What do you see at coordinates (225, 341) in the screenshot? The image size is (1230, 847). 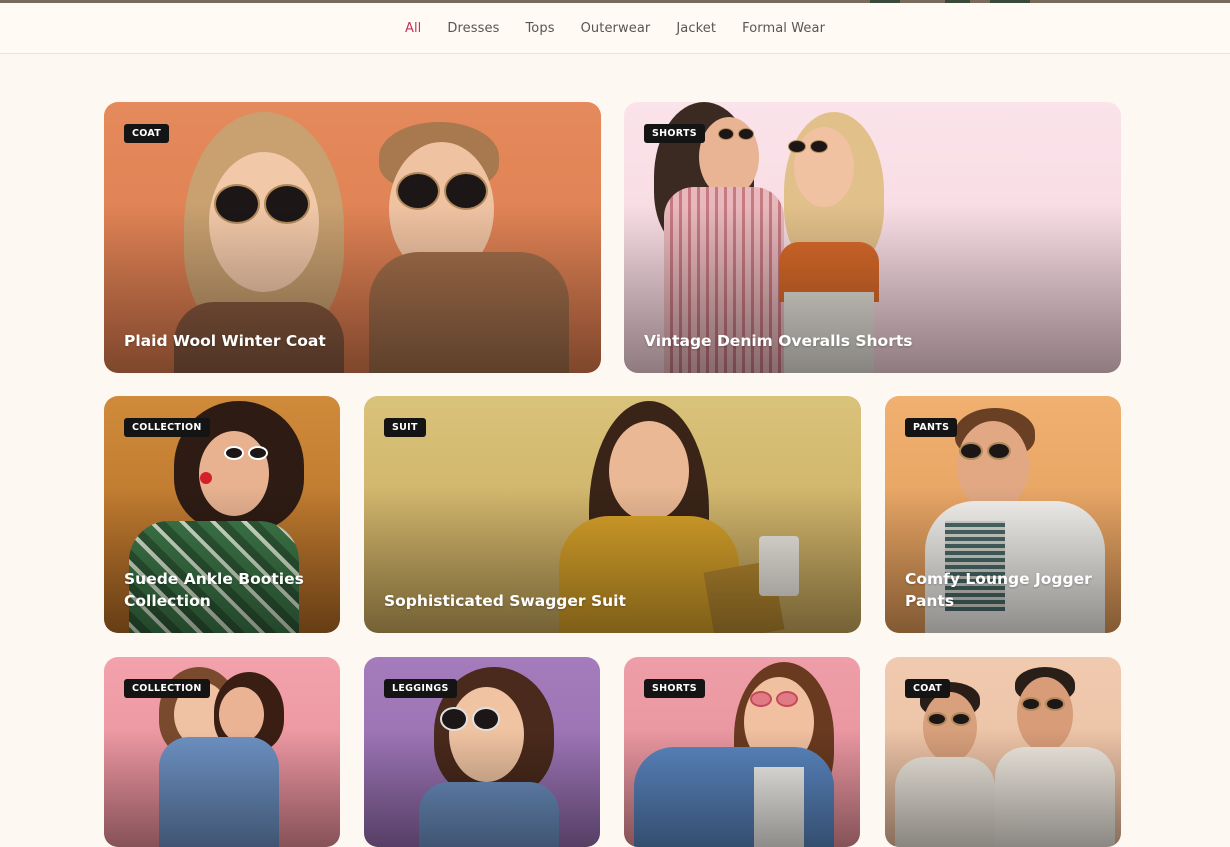 I see `card-title: Plaid Wool Winter Coat` at bounding box center [225, 341].